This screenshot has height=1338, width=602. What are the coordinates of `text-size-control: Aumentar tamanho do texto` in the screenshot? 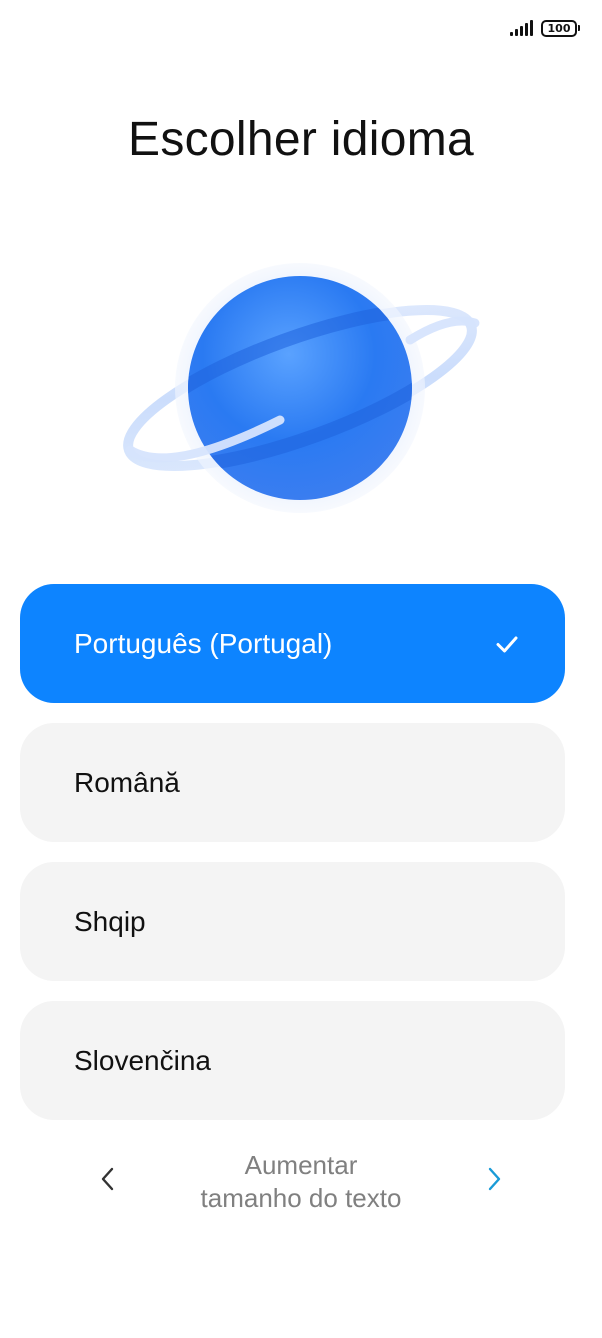 It's located at (301, 1185).